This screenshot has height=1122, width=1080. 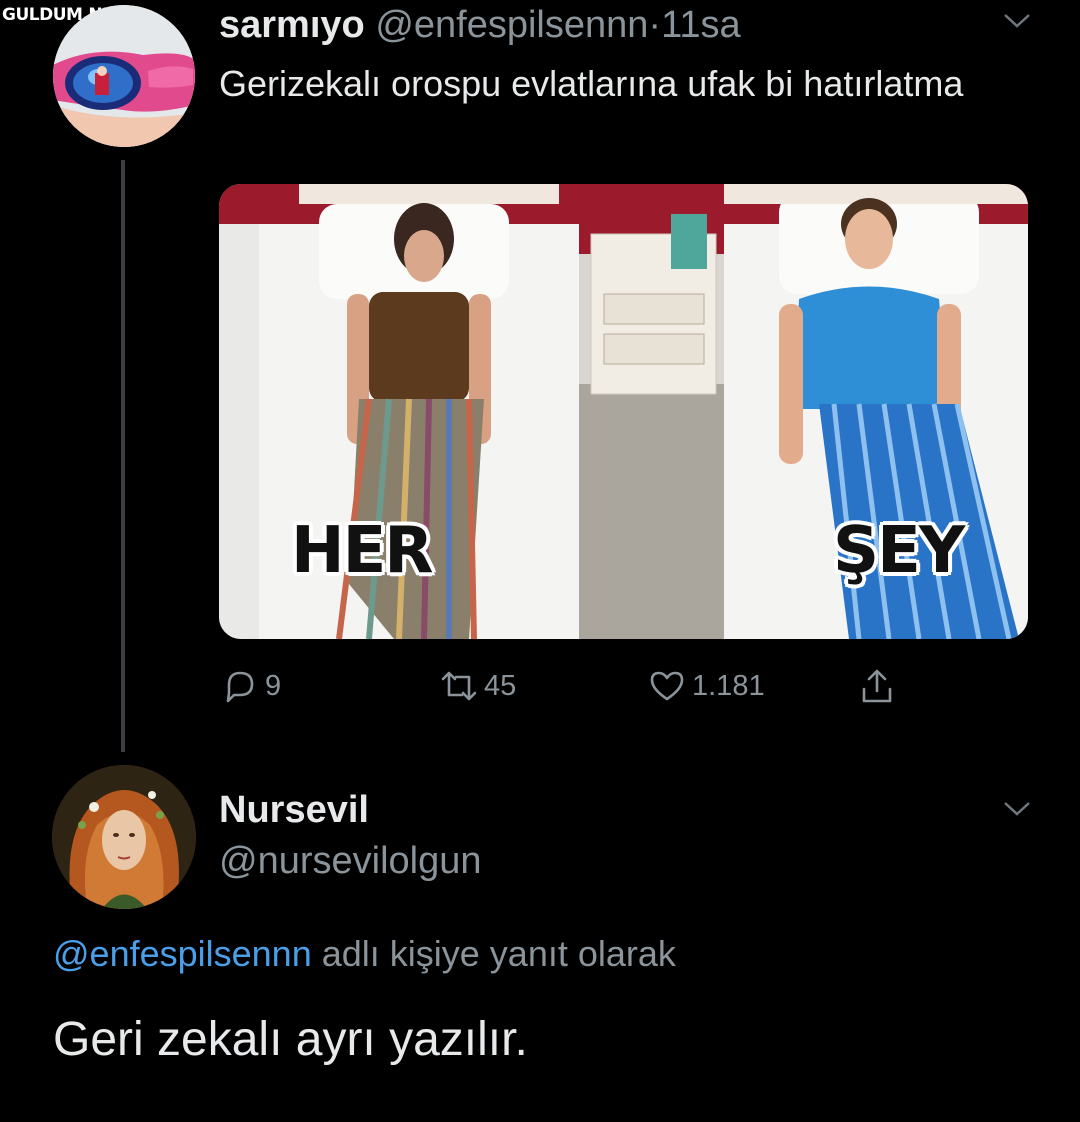 I want to click on reply-icon, so click(x=240, y=687).